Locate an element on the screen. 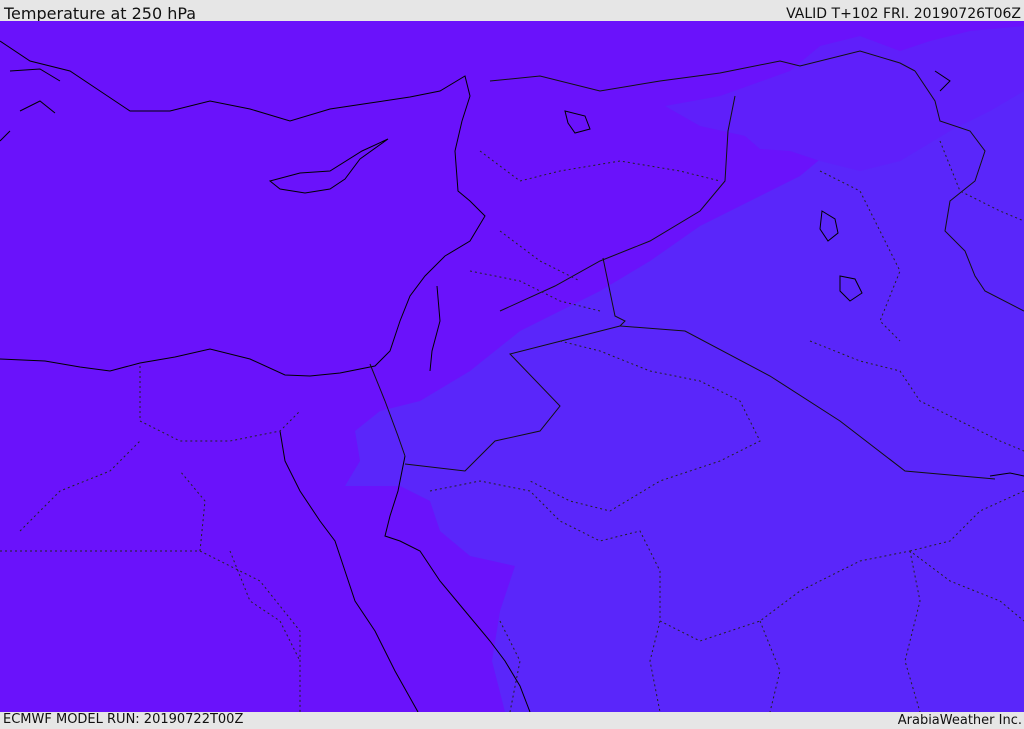  credit-label: ArabiaWeather Inc. is located at coordinates (959, 720).